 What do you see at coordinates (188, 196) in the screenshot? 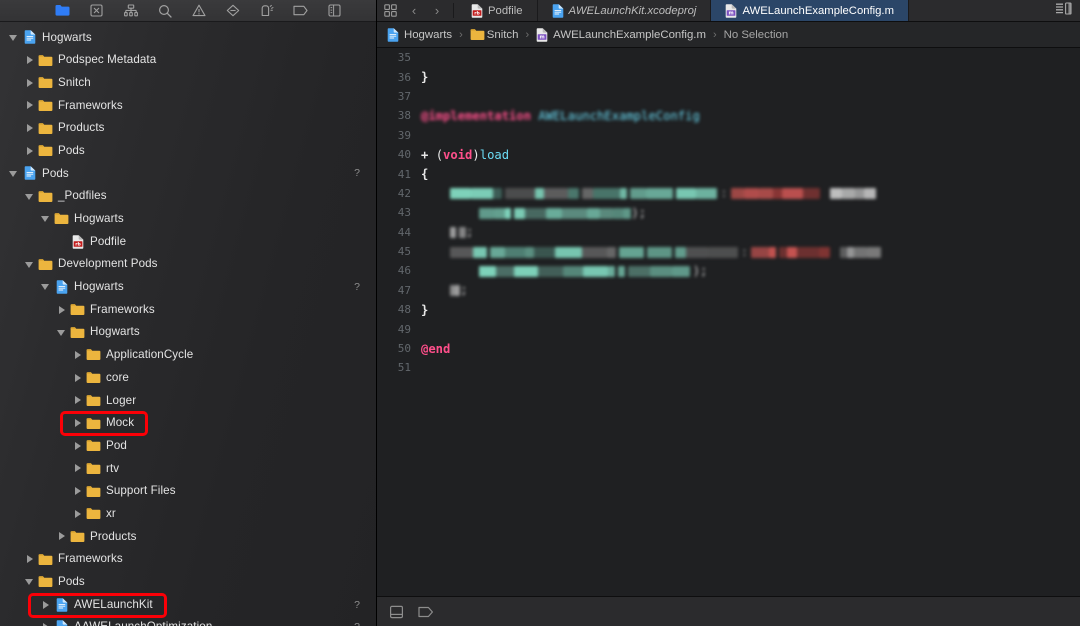
I see `tree-row: _Podfiles` at bounding box center [188, 196].